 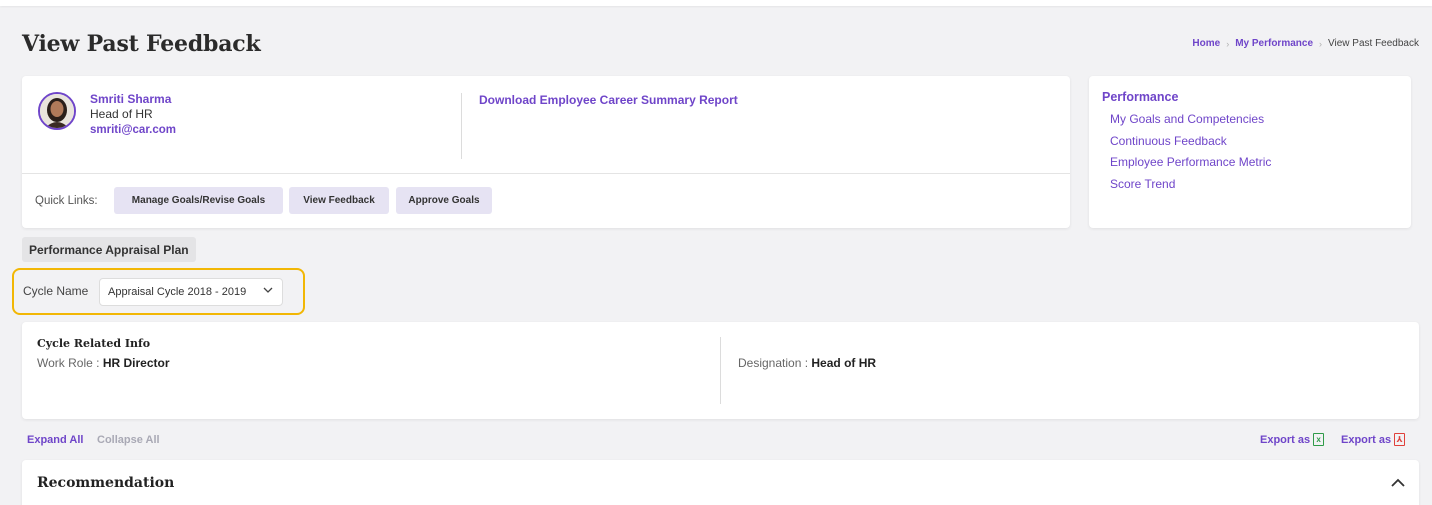 I want to click on export-excel-link: Export as x, so click(x=1292, y=439).